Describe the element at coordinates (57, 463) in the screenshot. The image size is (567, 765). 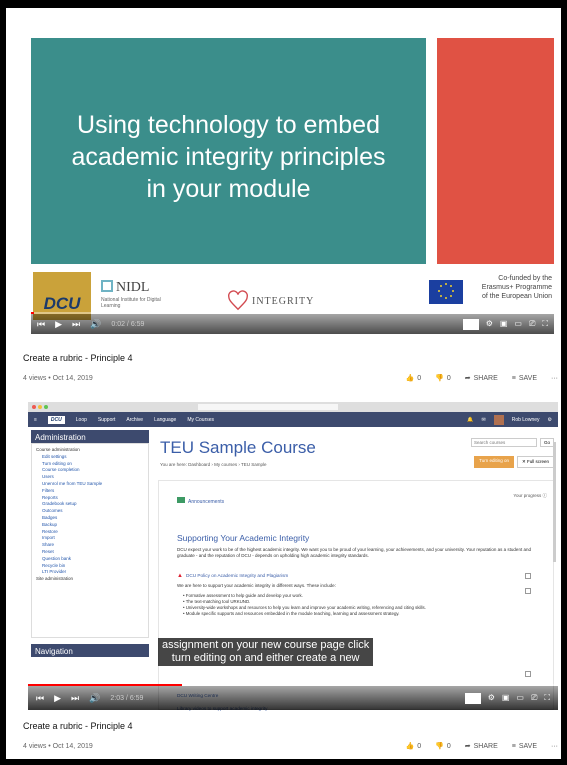
I see `admin-item: Turn editing on` at that location.